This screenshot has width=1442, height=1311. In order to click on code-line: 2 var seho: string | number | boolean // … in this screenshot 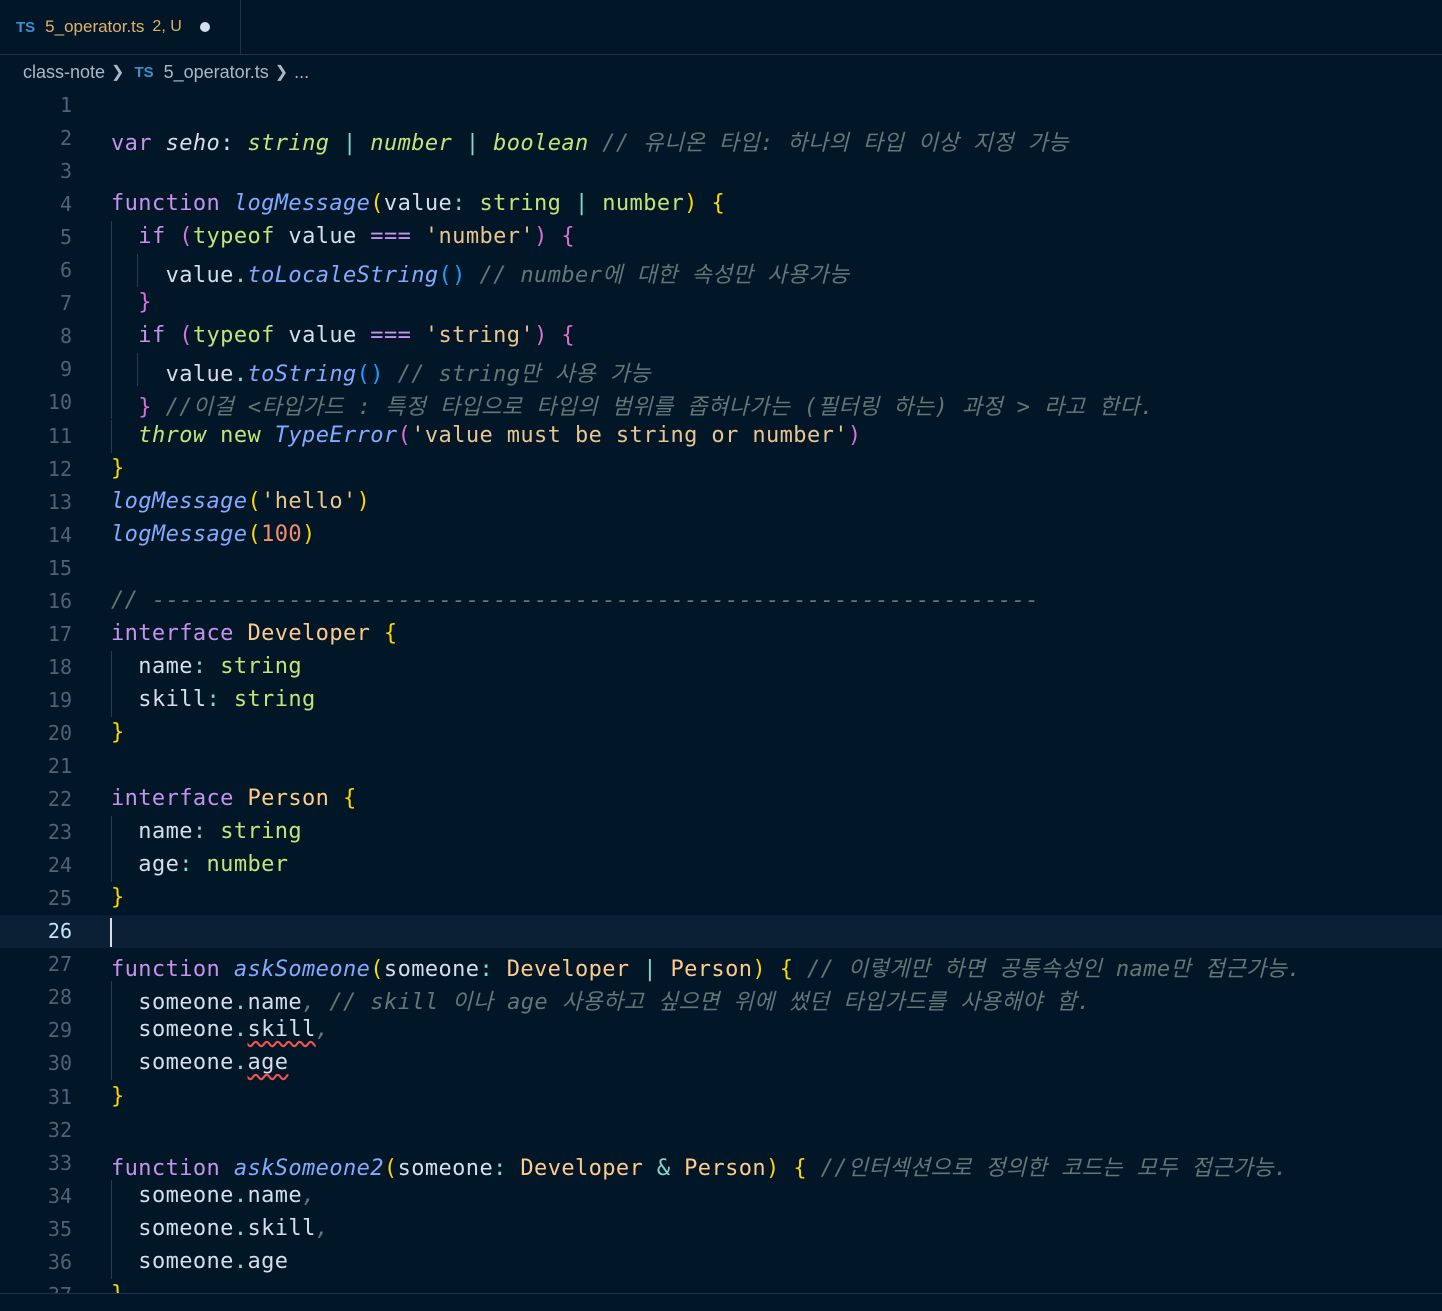, I will do `click(721, 139)`.